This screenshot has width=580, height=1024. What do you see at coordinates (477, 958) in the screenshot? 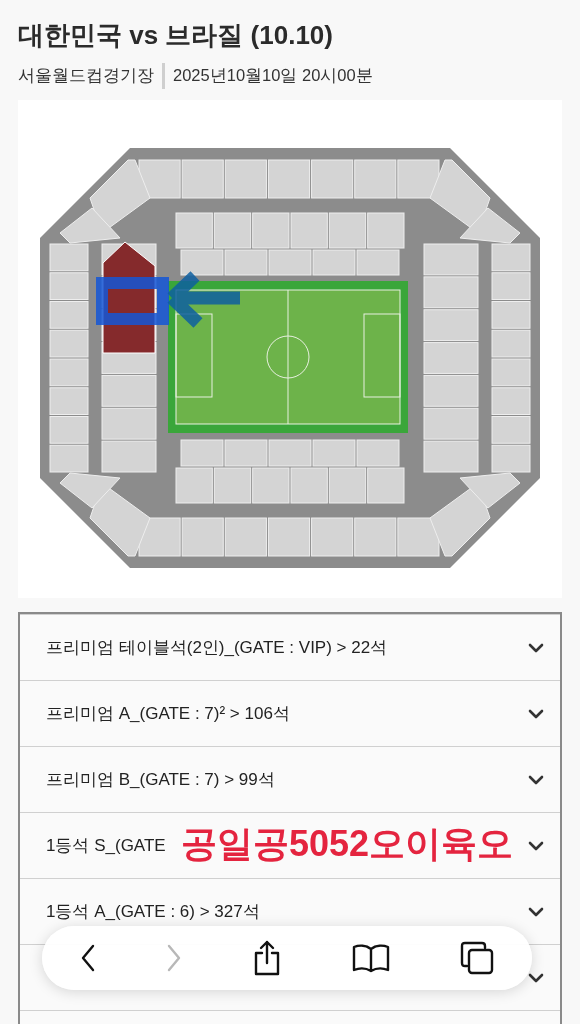
I see `tabs-icon` at bounding box center [477, 958].